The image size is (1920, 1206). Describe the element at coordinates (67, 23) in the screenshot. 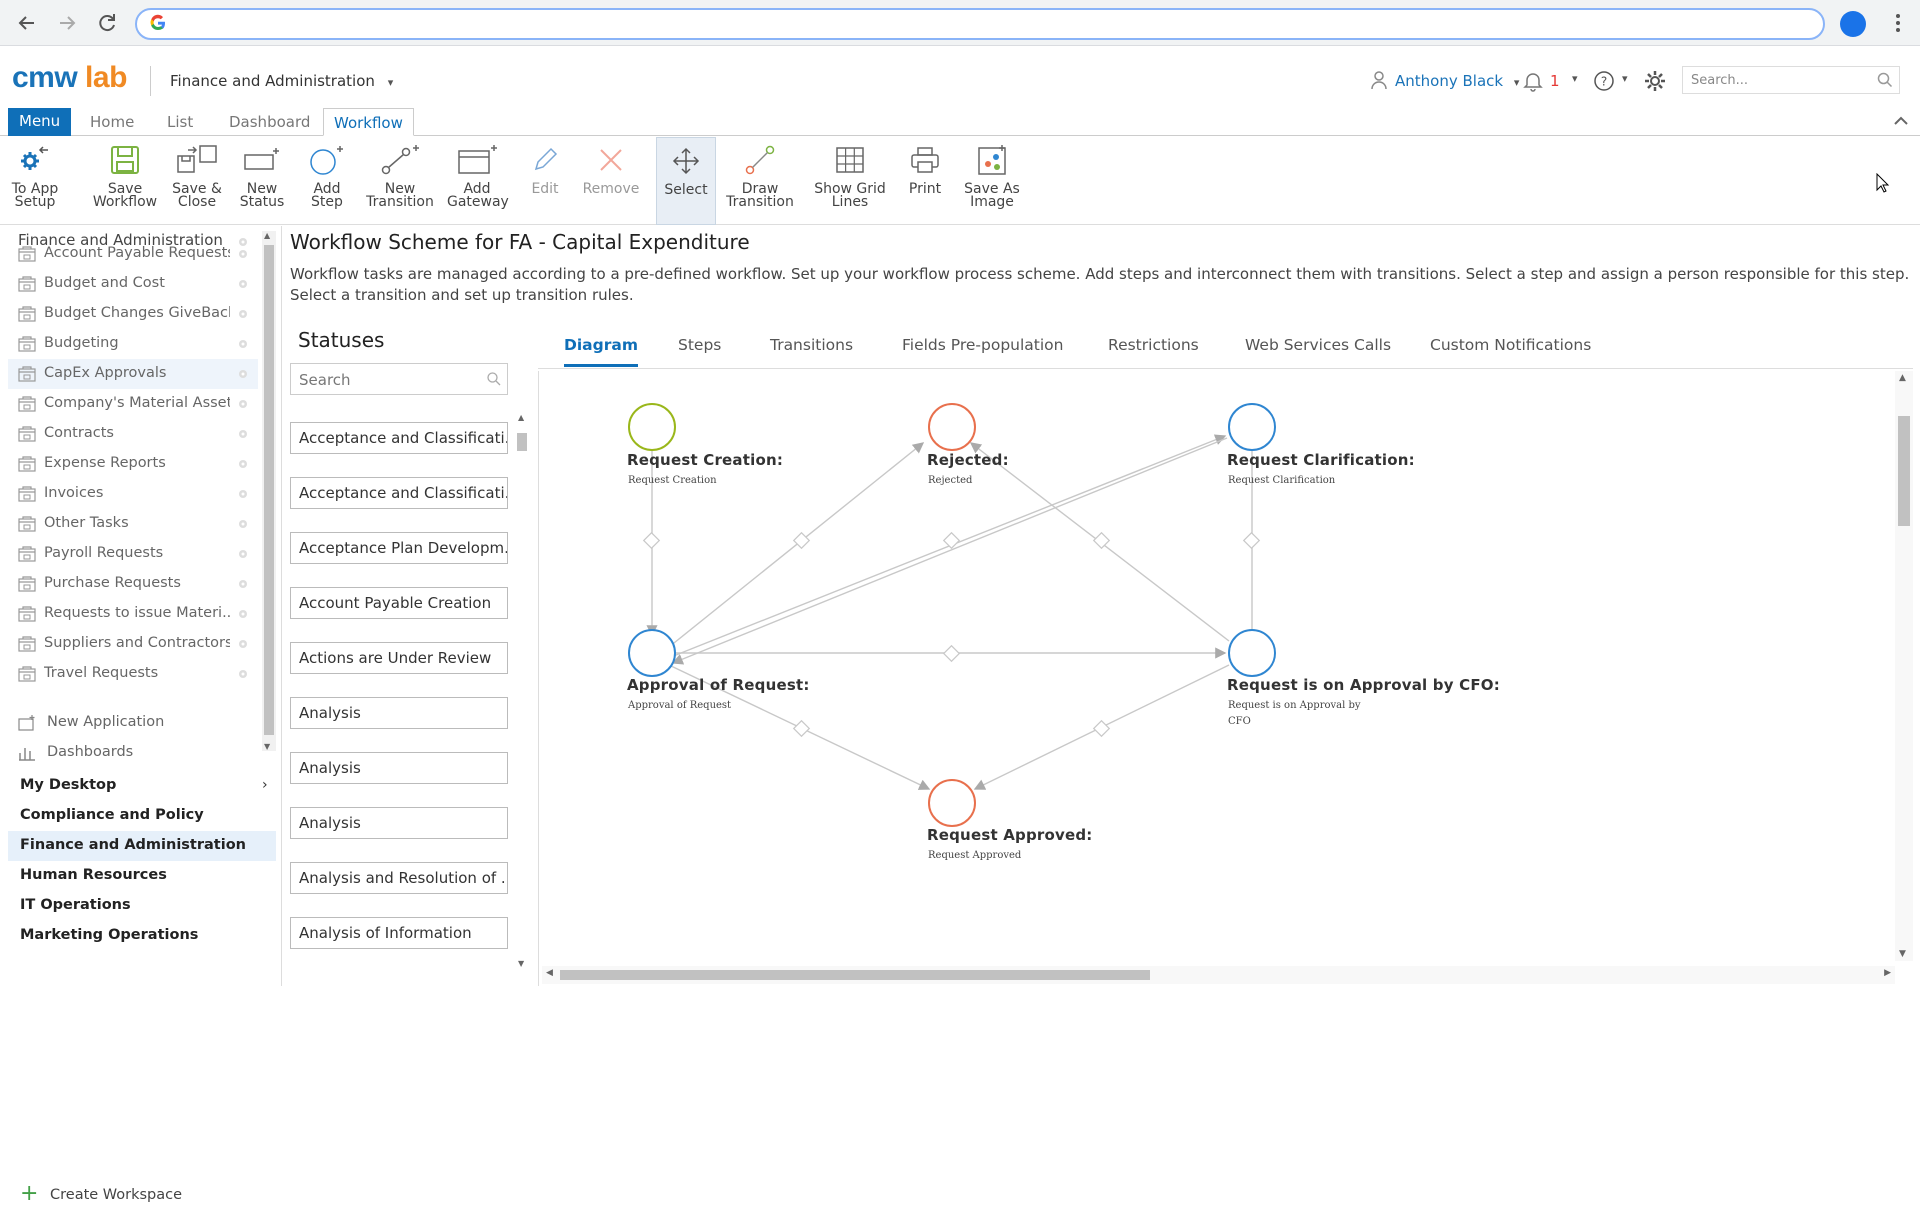

I see `forward-icon` at that location.